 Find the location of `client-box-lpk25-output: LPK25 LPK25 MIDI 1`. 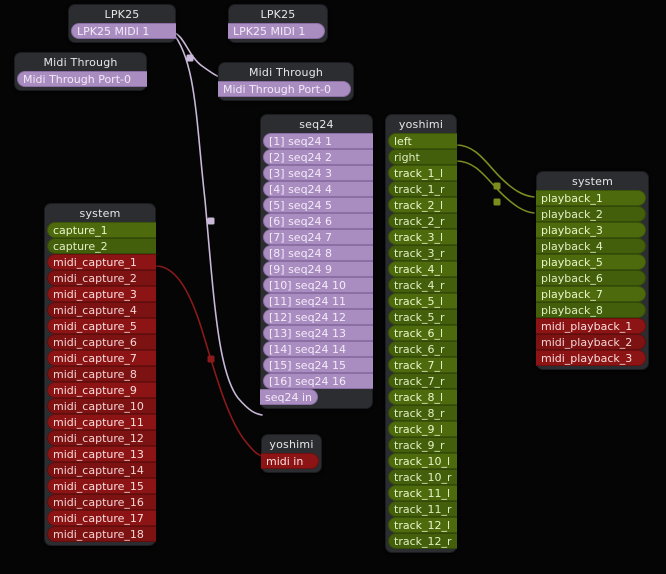

client-box-lpk25-output: LPK25 LPK25 MIDI 1 is located at coordinates (122, 23).